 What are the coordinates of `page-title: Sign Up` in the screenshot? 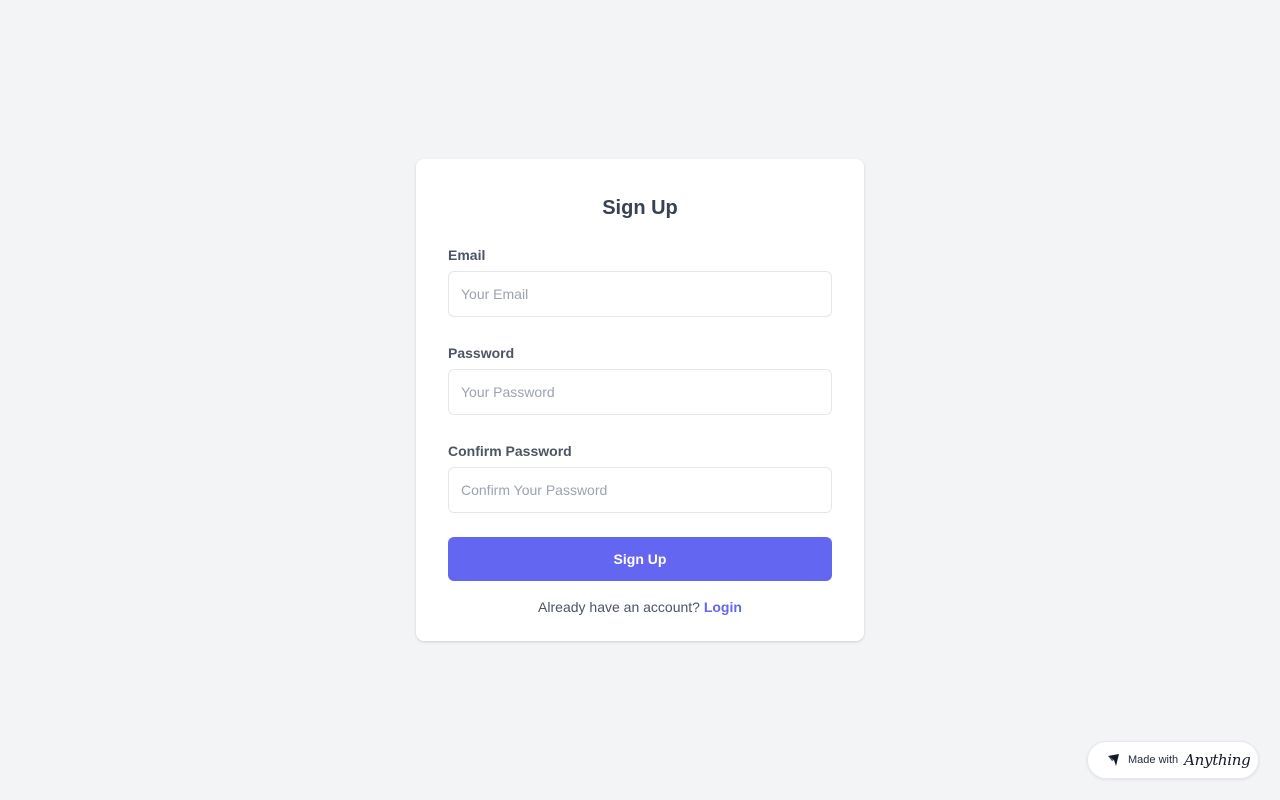 It's located at (640, 208).